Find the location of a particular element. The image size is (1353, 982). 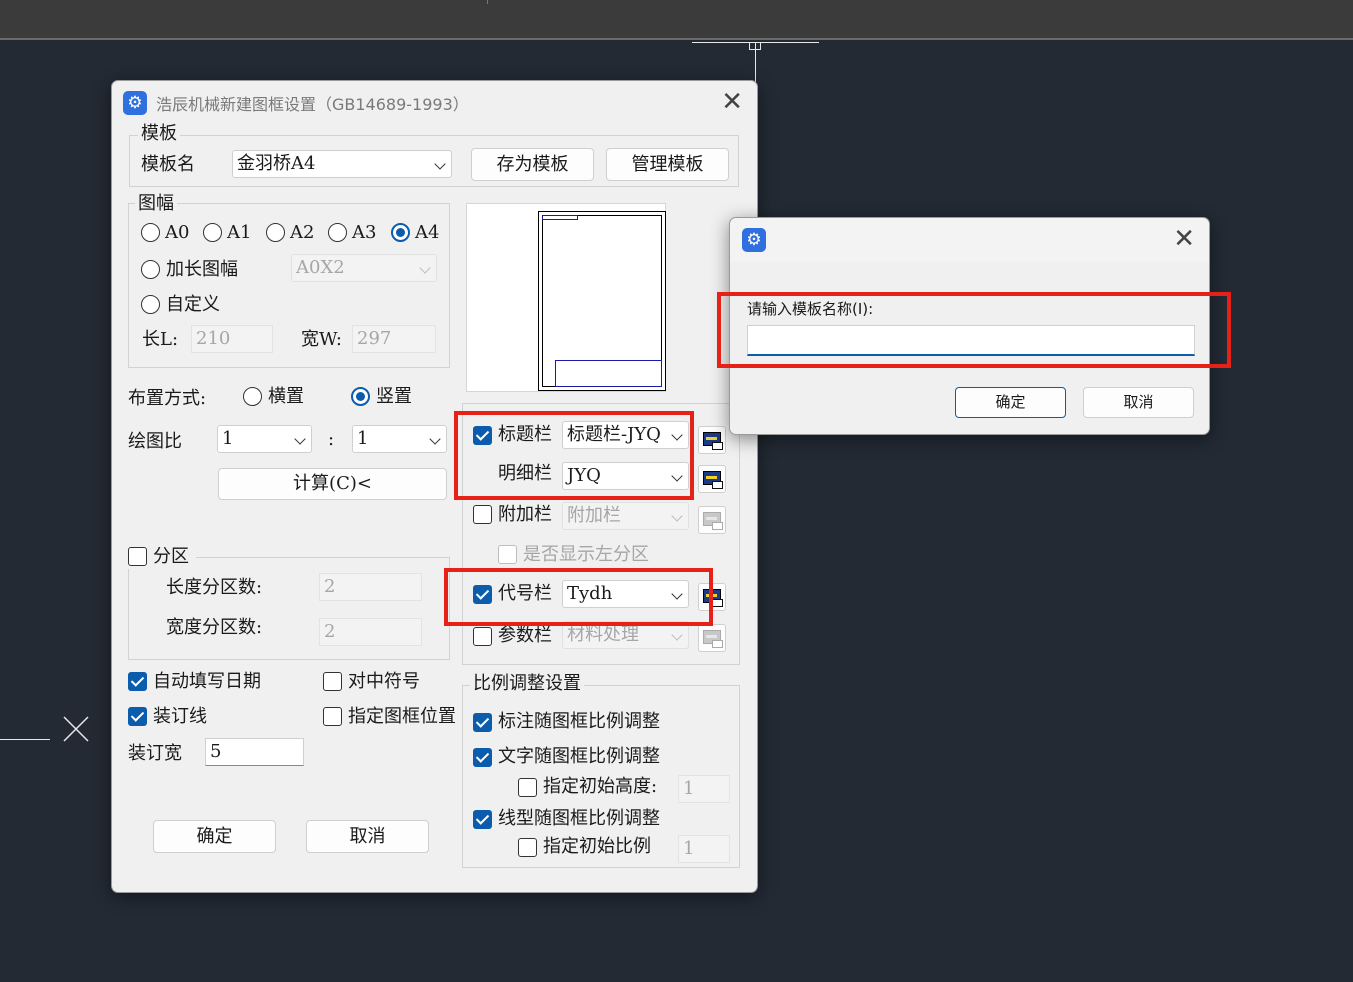

width-zones-label: 宽度分区数: is located at coordinates (214, 627).